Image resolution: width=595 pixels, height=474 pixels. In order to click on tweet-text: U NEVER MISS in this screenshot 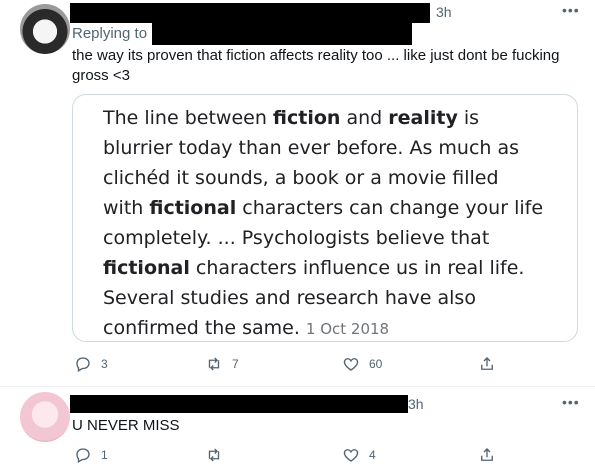, I will do `click(126, 425)`.